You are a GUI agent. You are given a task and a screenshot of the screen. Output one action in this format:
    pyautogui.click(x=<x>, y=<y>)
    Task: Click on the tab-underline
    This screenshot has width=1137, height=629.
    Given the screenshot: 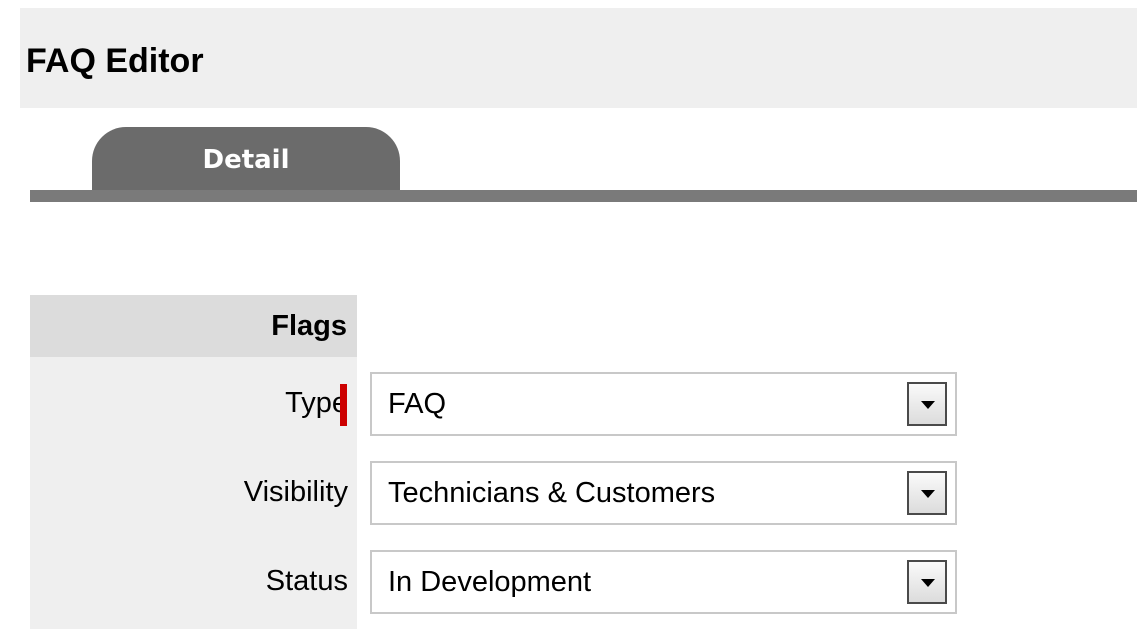 What is the action you would take?
    pyautogui.click(x=583, y=196)
    